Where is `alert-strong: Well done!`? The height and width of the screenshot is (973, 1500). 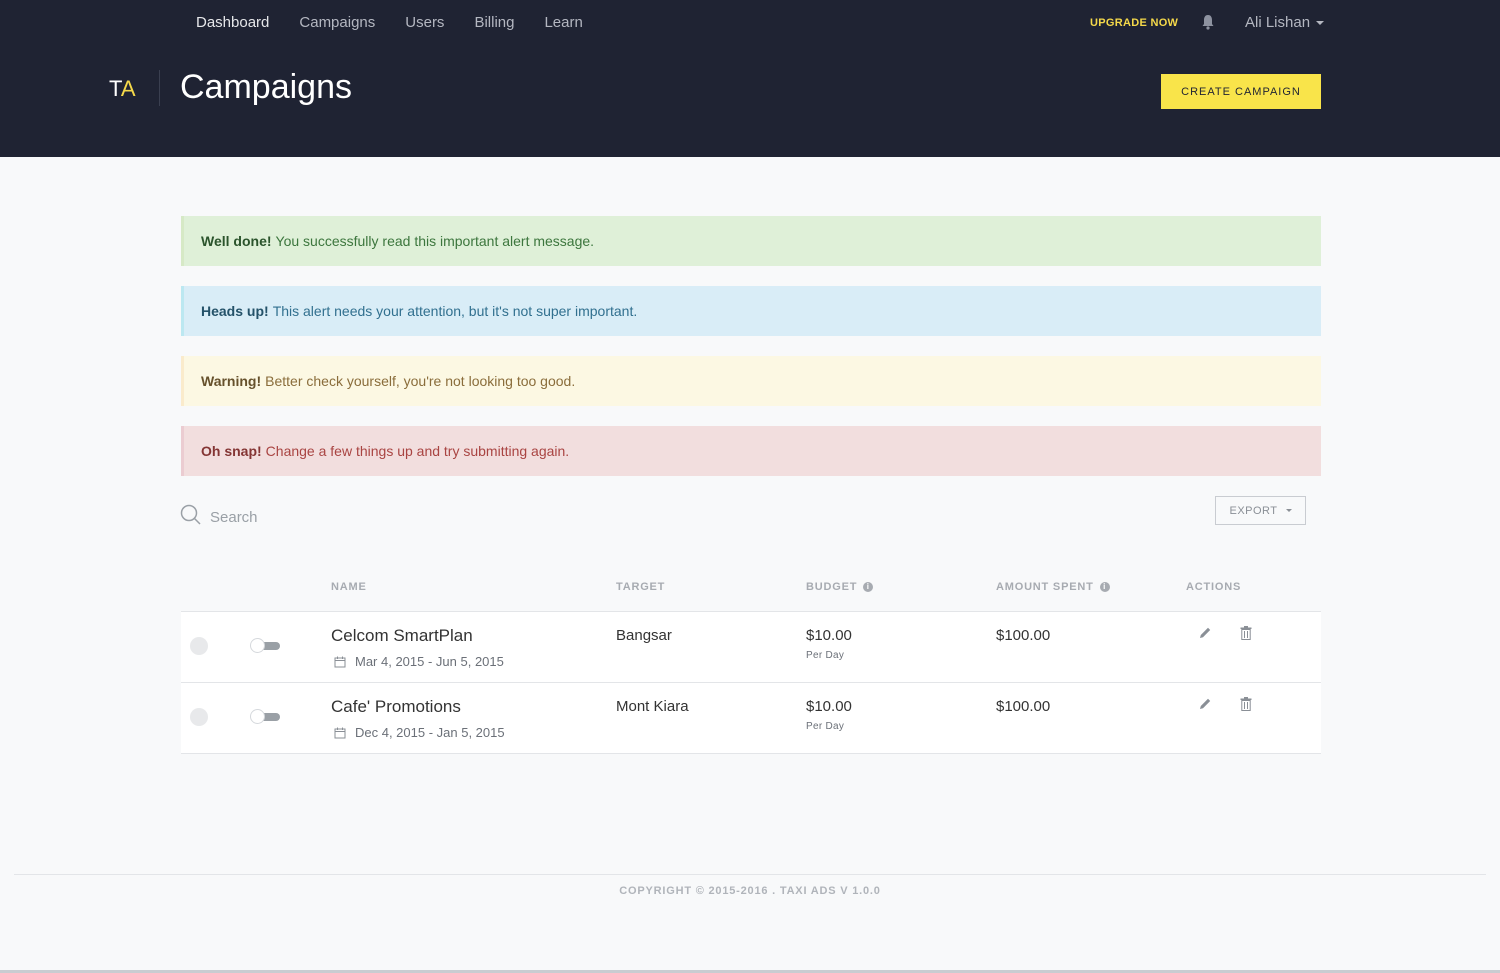 alert-strong: Well done! is located at coordinates (236, 241).